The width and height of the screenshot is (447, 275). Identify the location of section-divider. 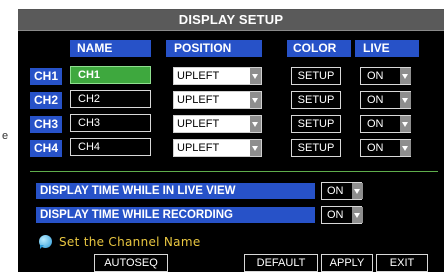
(234, 171).